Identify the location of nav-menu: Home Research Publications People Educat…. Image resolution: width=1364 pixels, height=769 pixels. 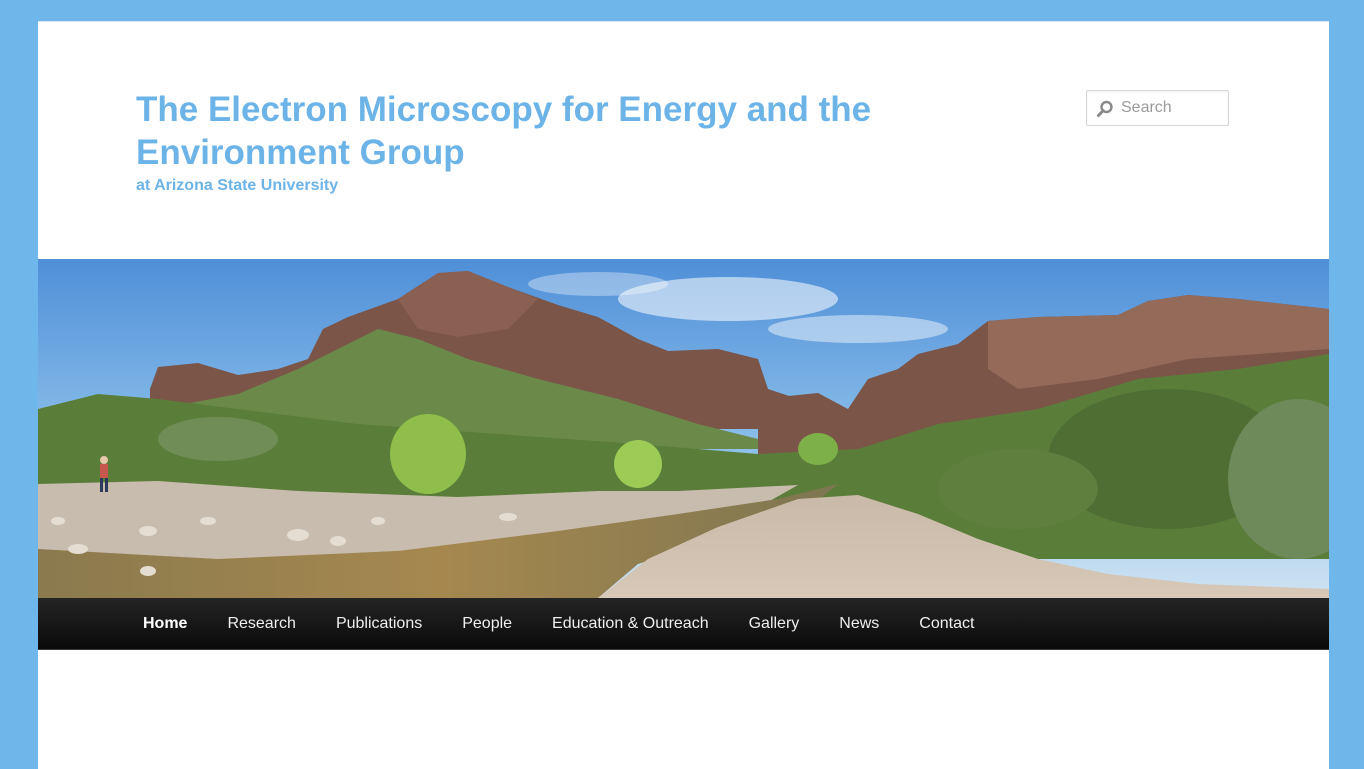
(683, 623).